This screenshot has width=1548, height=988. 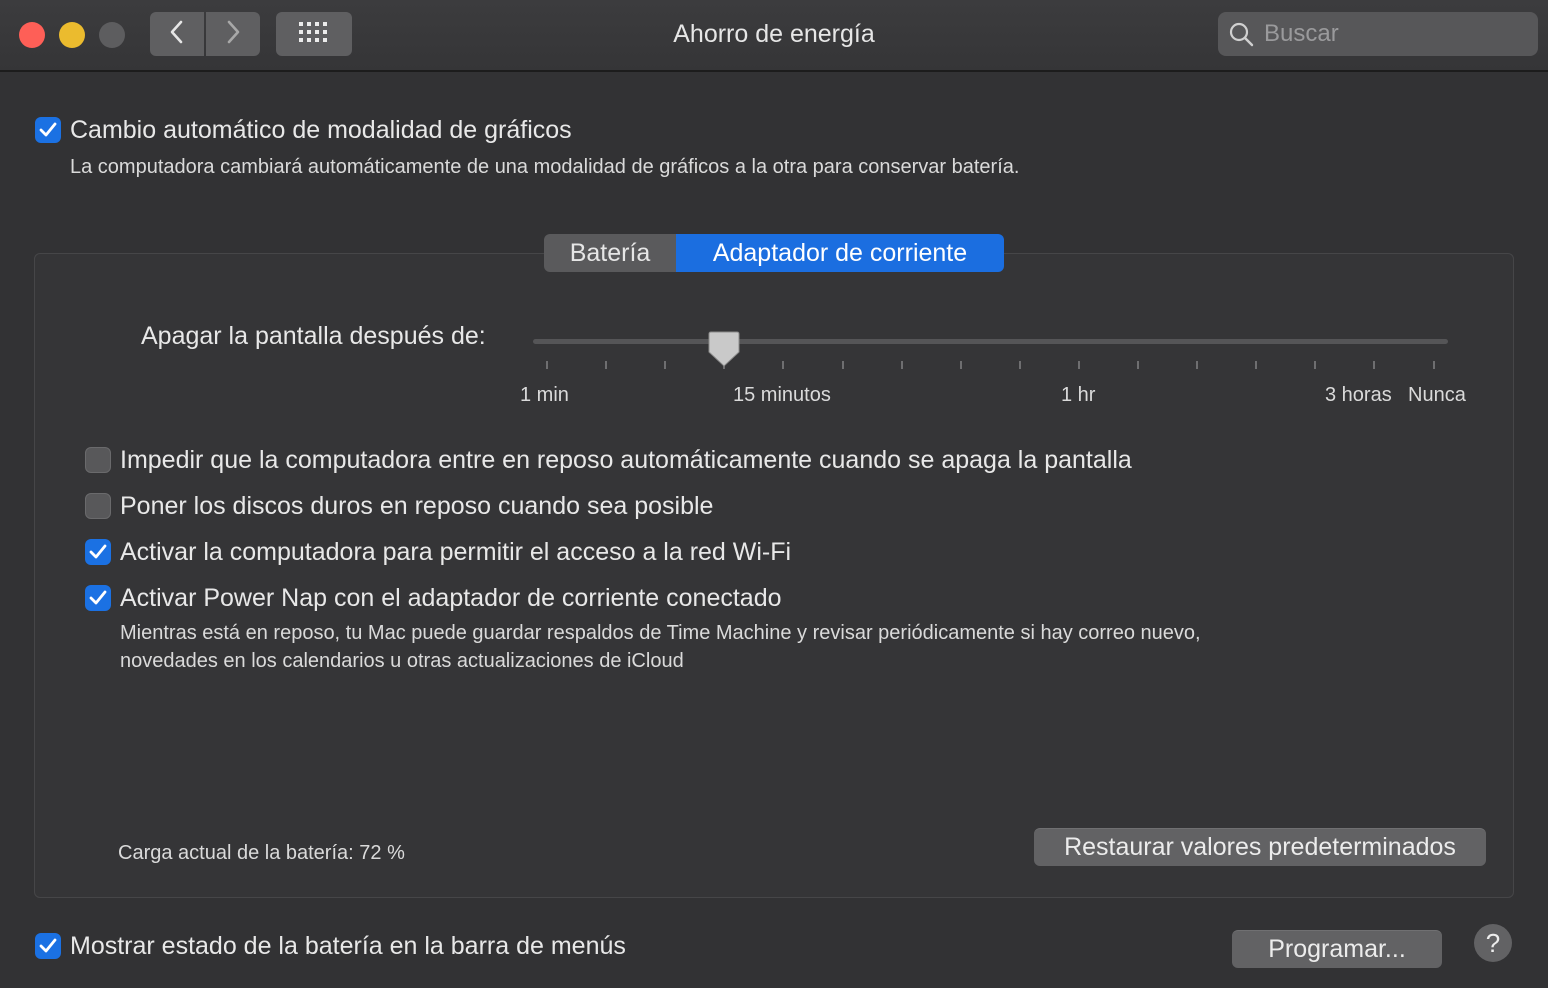 What do you see at coordinates (610, 253) in the screenshot?
I see `tab-bateria: Batería` at bounding box center [610, 253].